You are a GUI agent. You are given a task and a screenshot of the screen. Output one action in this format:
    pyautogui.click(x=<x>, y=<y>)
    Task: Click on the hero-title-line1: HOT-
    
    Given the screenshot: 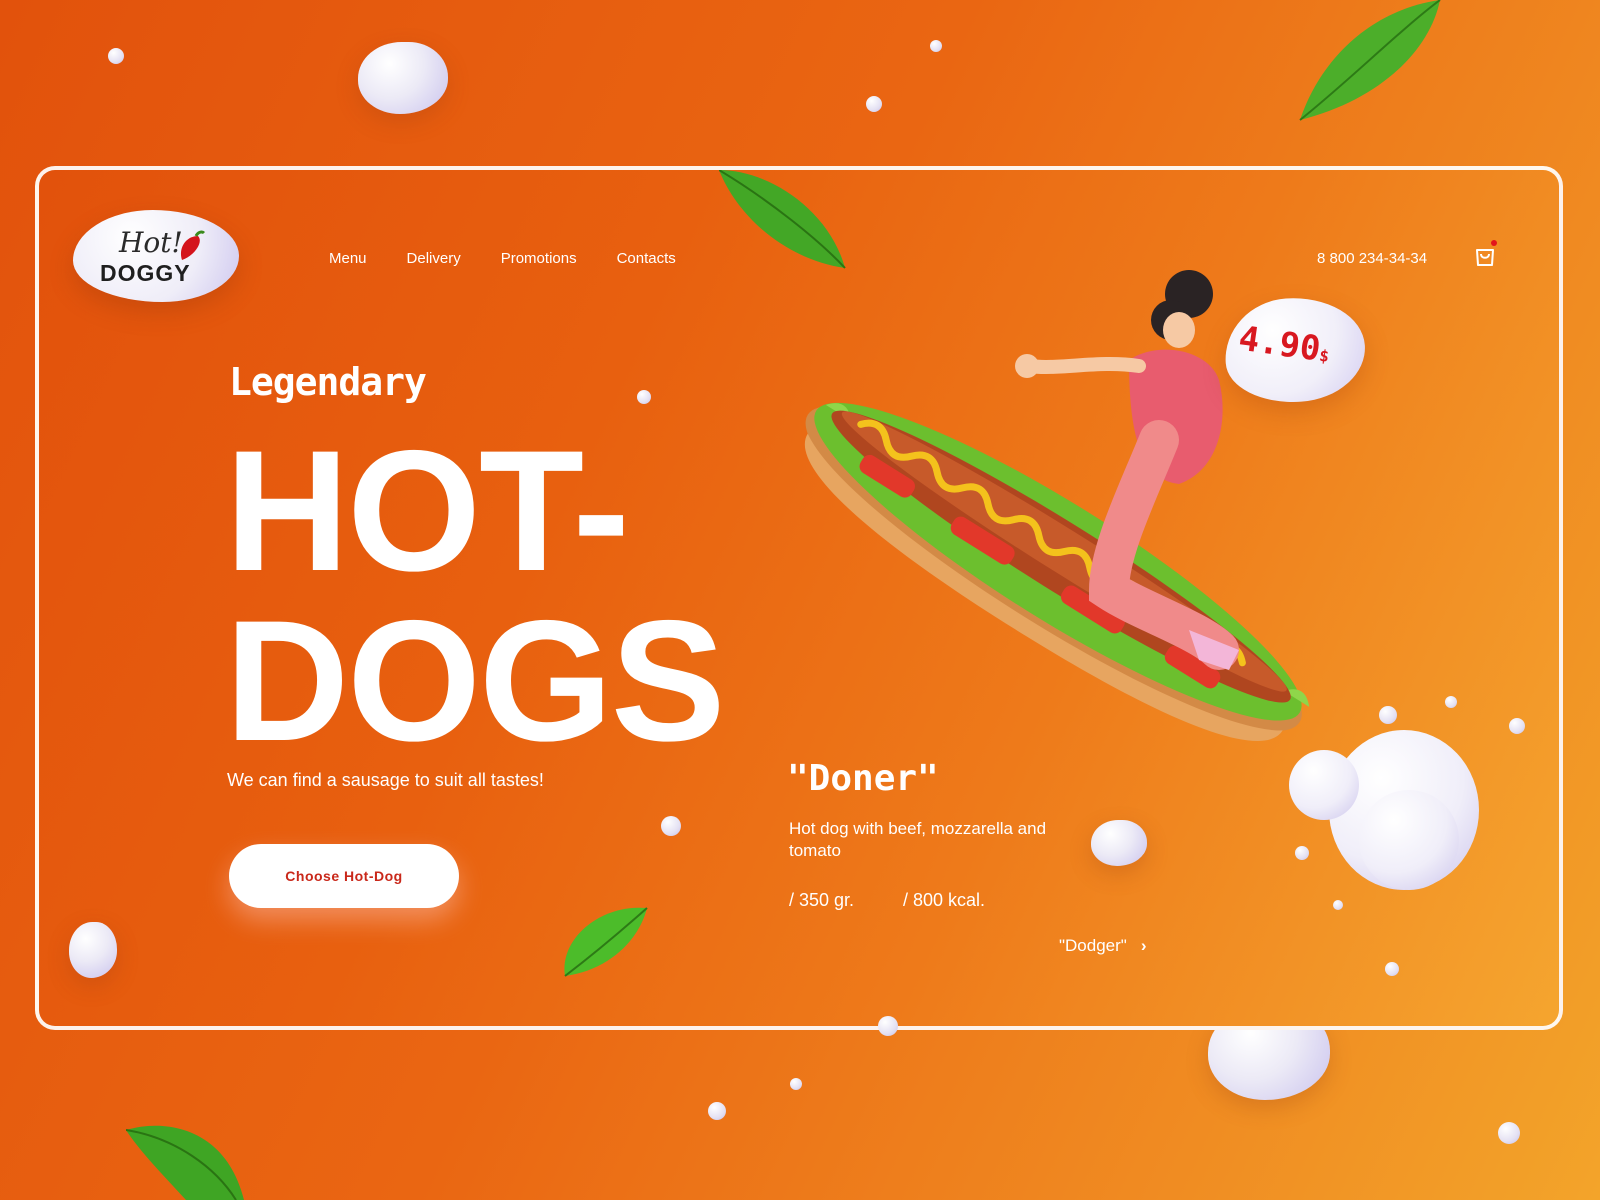 What is the action you would take?
    pyautogui.click(x=427, y=511)
    